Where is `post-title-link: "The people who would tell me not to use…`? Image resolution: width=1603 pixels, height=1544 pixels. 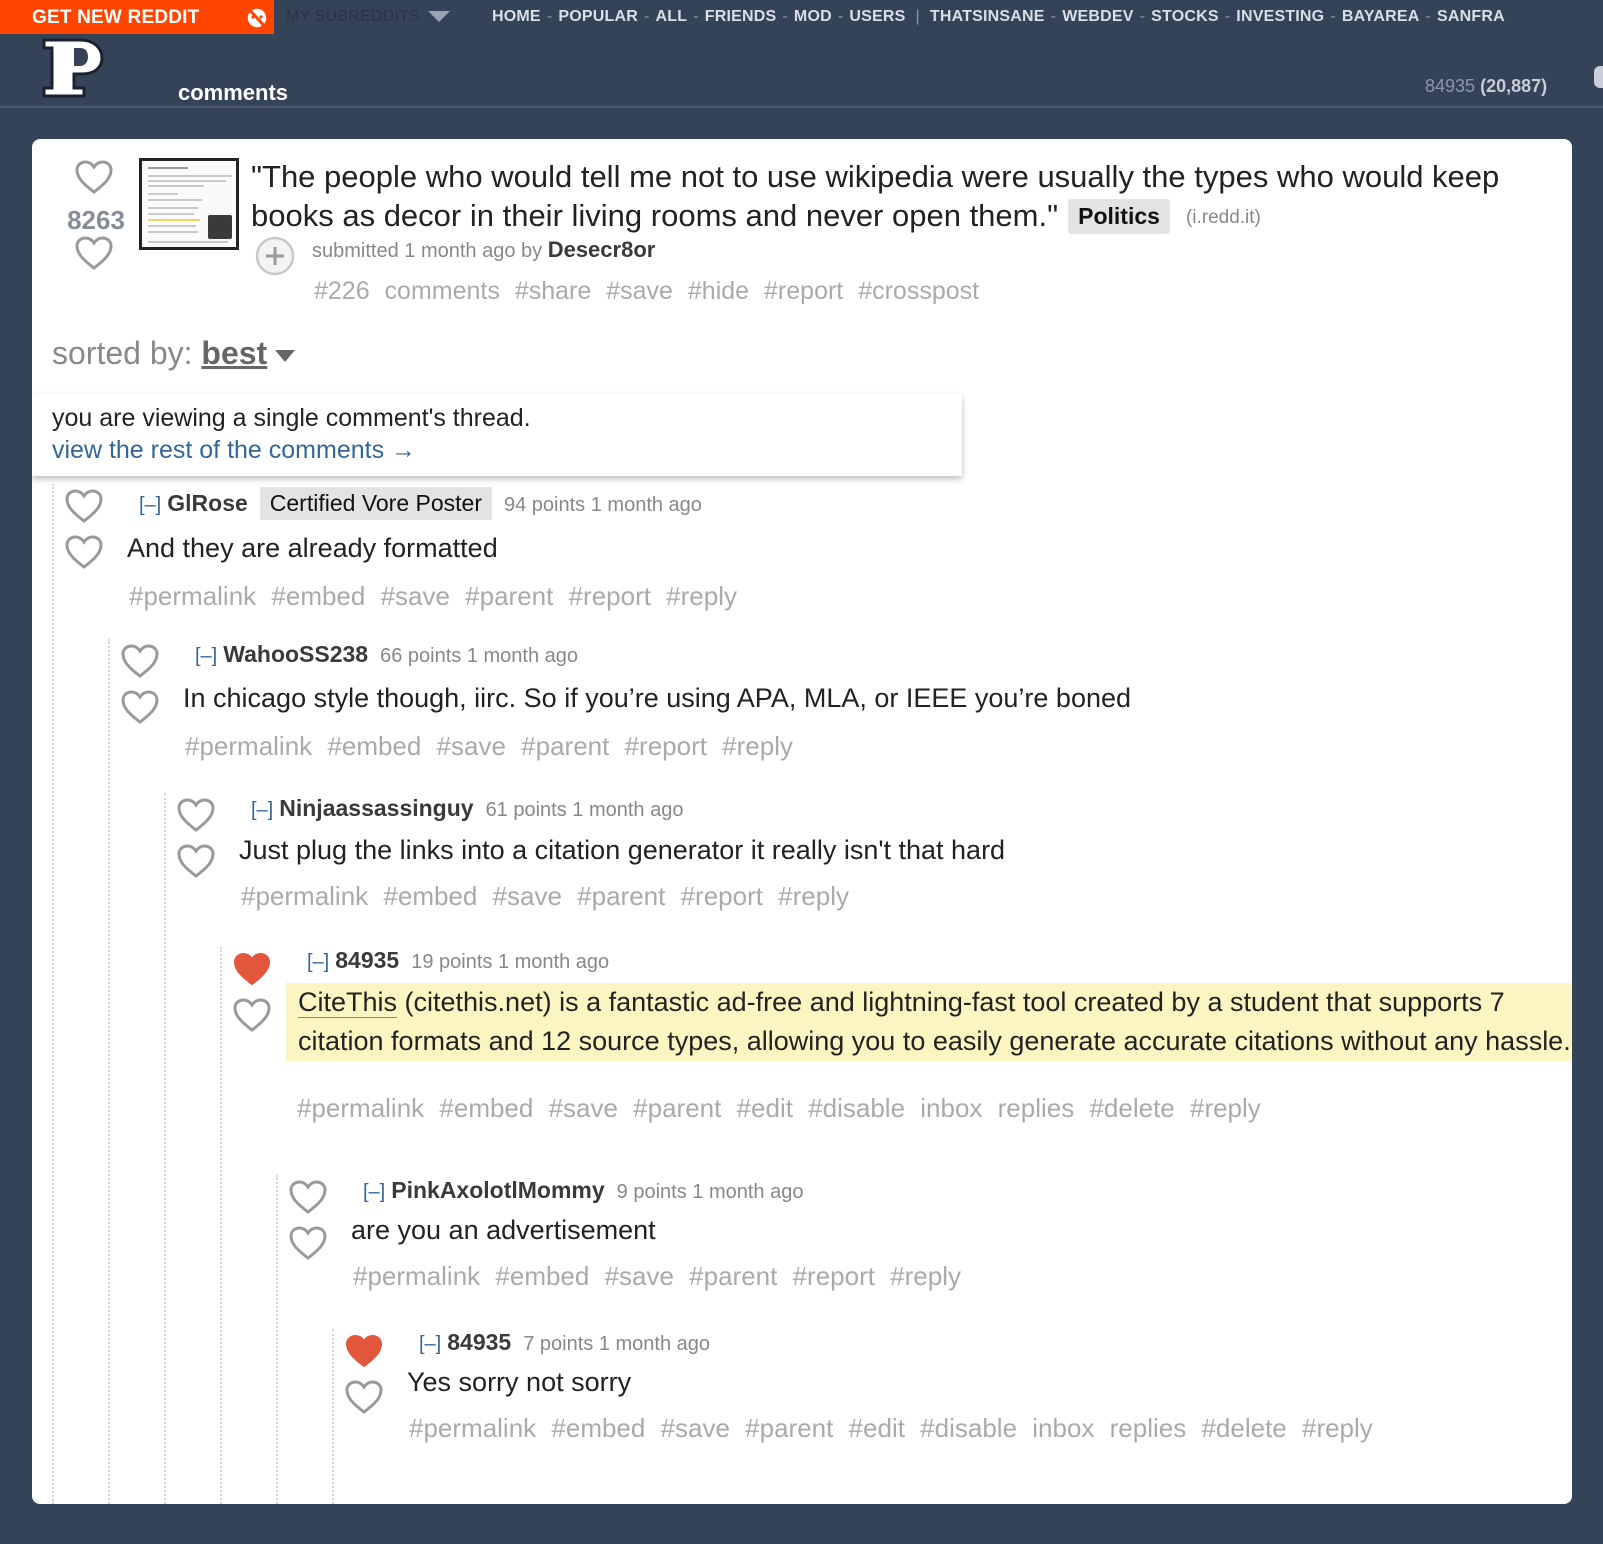 post-title-link: "The people who would tell me not to use… is located at coordinates (875, 196).